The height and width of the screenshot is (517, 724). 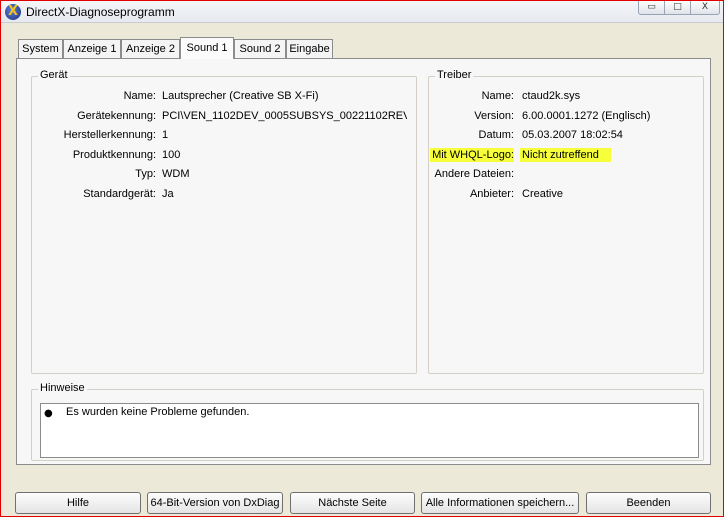 I want to click on default-device-label: Standardgerät:, so click(x=119, y=194).